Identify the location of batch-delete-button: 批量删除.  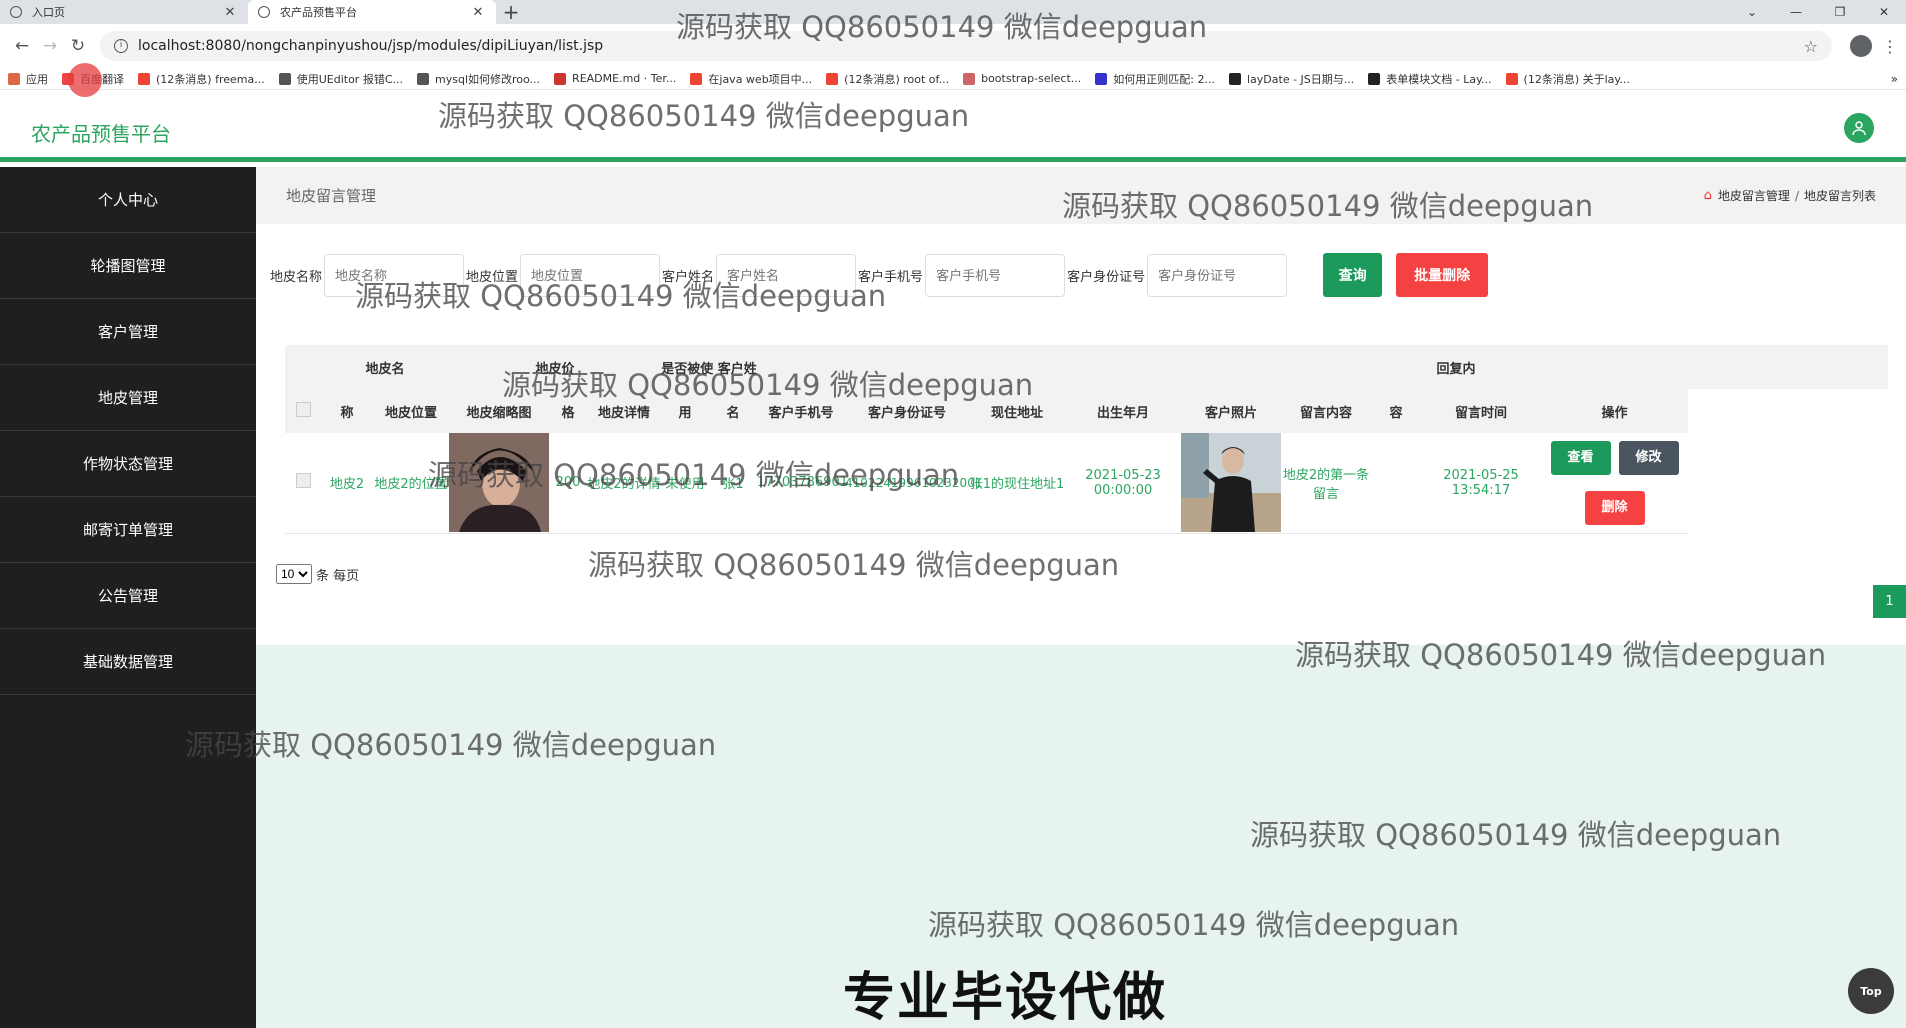
(1442, 275).